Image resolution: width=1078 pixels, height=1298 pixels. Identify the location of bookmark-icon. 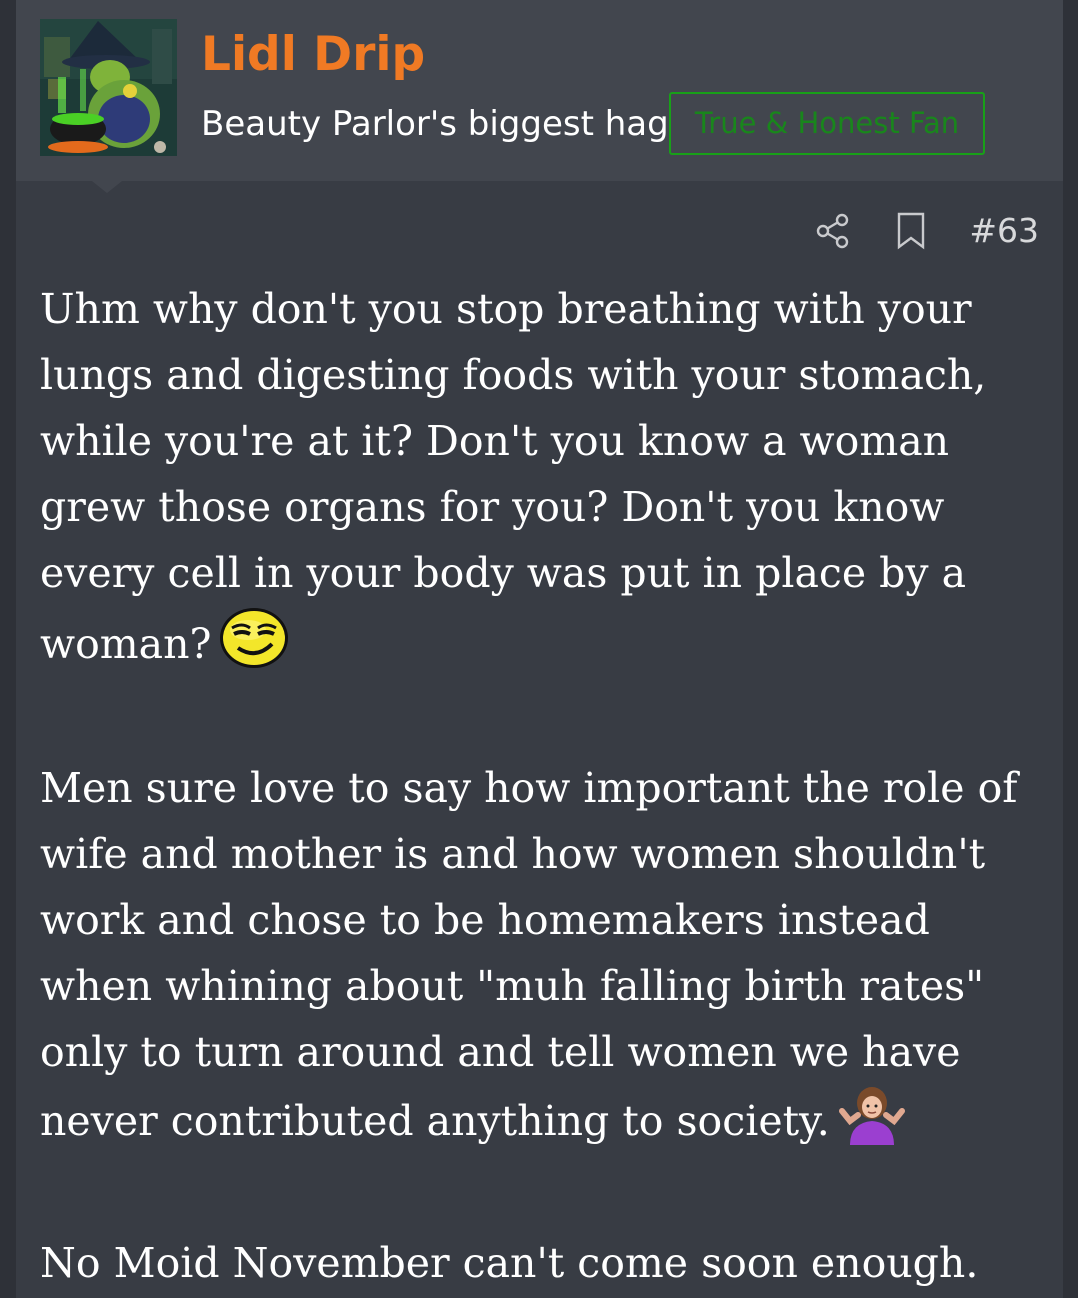
(911, 231).